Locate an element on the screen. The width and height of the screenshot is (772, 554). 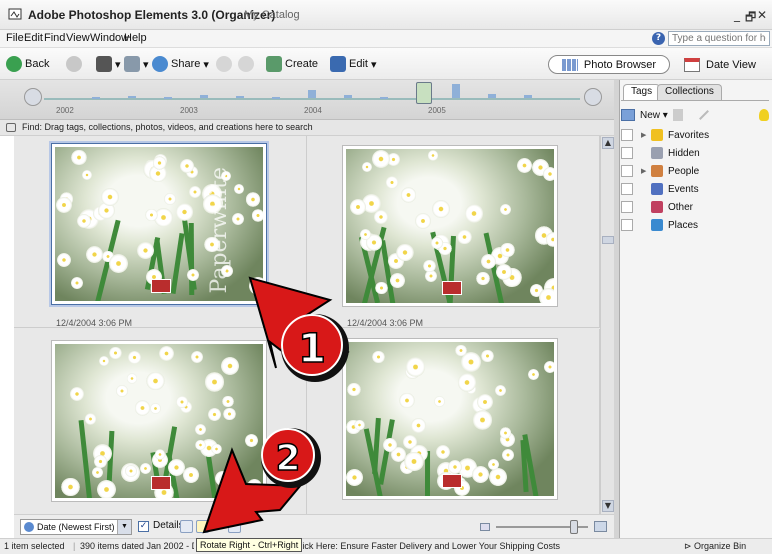
large-thumbnail-icon is located at coordinates (600, 526).